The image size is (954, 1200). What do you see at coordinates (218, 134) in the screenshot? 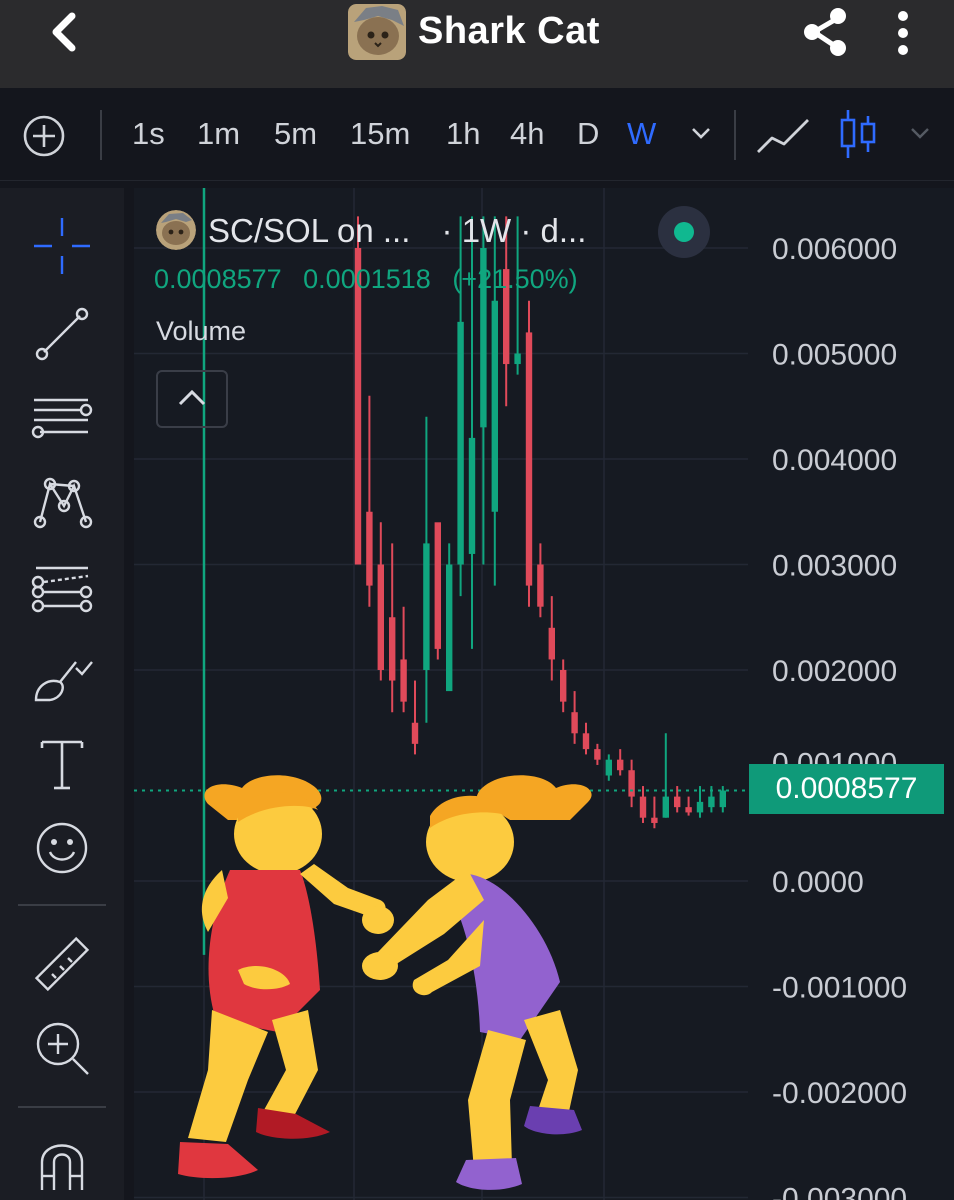
I see `timeframe-1m: 1m` at bounding box center [218, 134].